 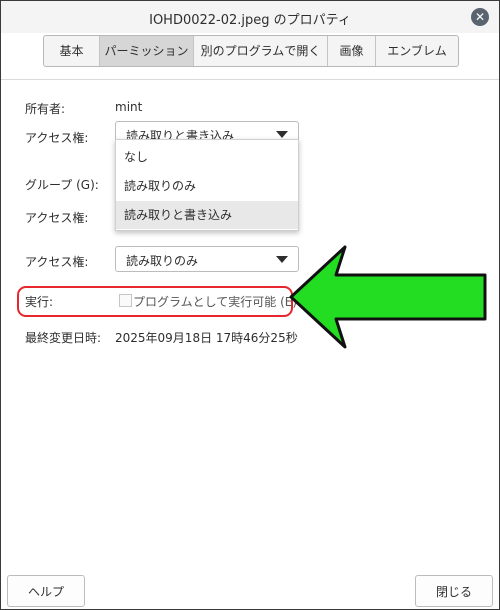 What do you see at coordinates (46, 591) in the screenshot?
I see `help-button: ヘルプ` at bounding box center [46, 591].